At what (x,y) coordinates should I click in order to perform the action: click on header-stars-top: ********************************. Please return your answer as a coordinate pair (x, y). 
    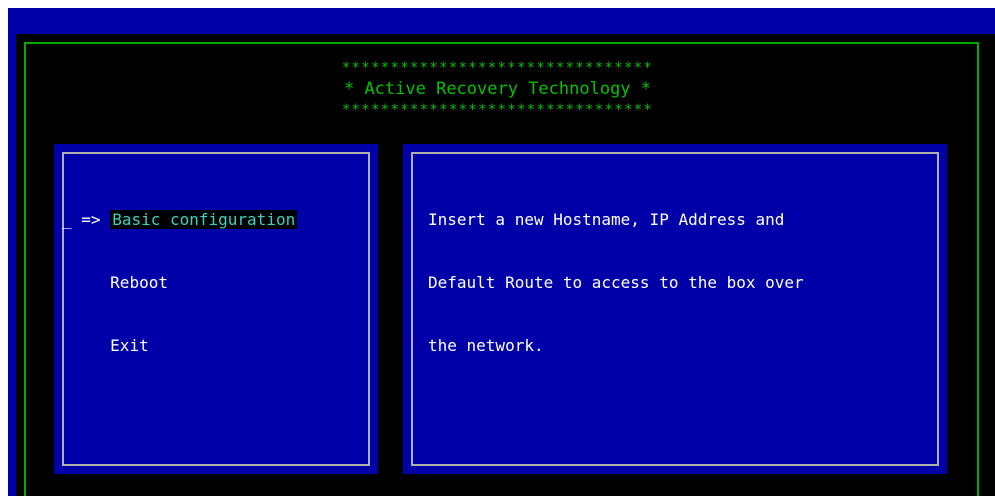
    Looking at the image, I should click on (497, 68).